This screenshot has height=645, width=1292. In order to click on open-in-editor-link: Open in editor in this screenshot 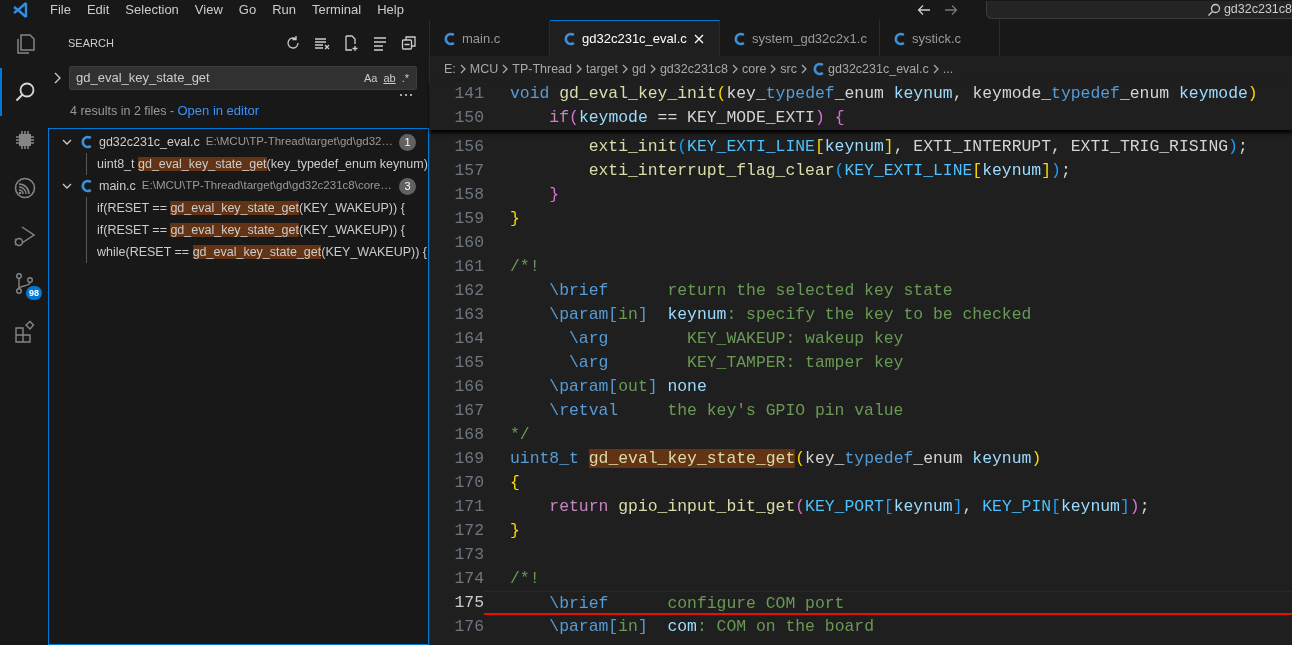, I will do `click(218, 111)`.